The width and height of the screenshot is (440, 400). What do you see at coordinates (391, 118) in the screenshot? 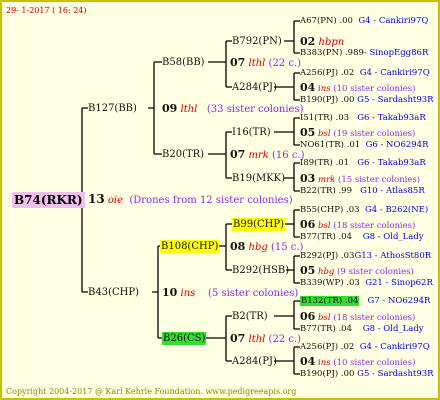
I see `leaf-i51-ref: G6 - Takab93aR` at bounding box center [391, 118].